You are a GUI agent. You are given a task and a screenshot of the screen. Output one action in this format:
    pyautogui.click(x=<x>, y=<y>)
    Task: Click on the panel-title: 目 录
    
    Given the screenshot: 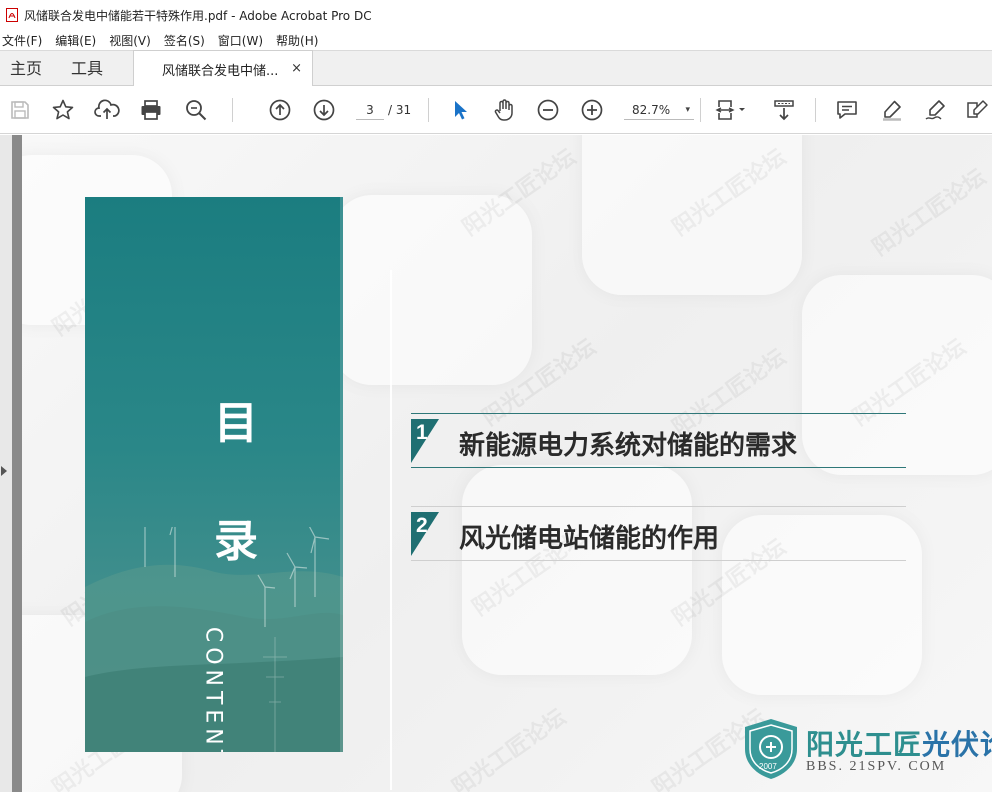 What is the action you would take?
    pyautogui.click(x=236, y=483)
    